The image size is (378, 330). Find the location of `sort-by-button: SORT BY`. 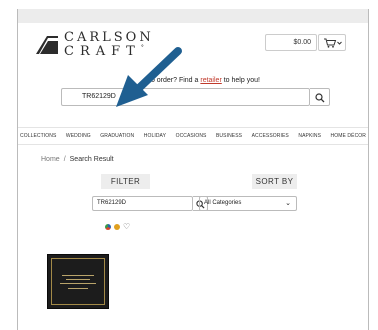

sort-by-button: SORT BY is located at coordinates (274, 181).